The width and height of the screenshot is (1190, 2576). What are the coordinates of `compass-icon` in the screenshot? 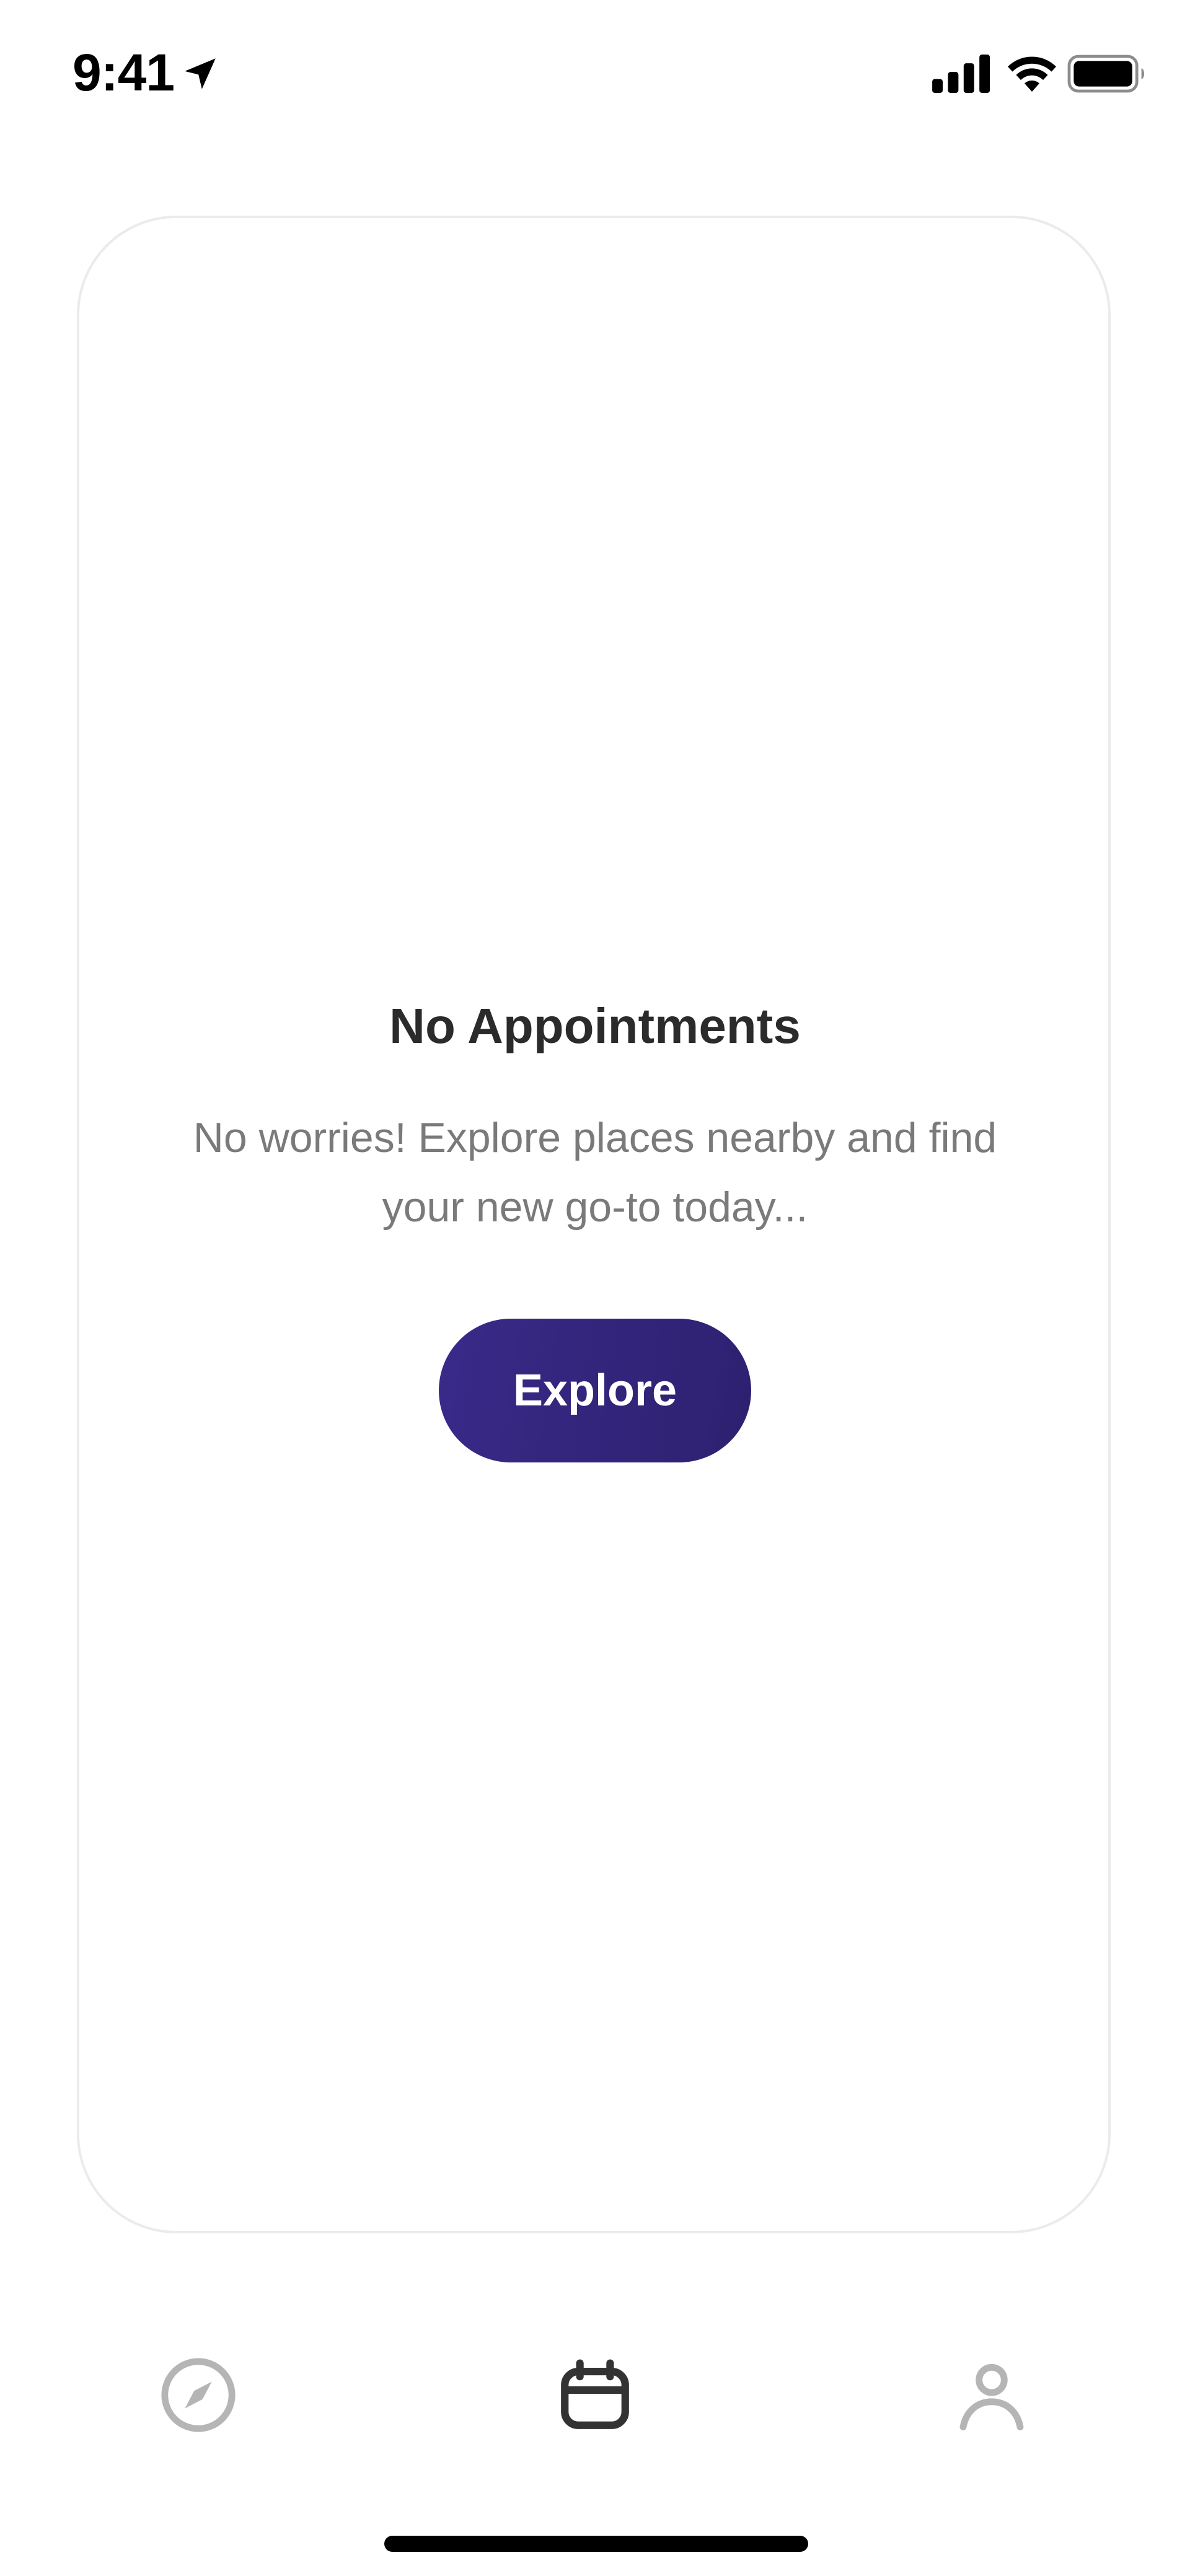 It's located at (198, 2395).